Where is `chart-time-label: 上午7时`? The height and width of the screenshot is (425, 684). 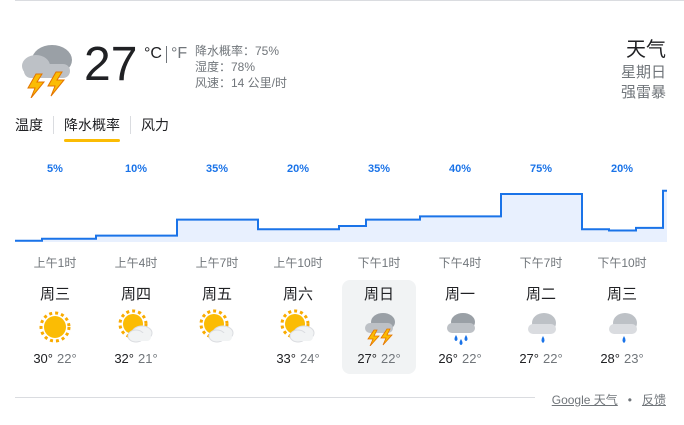 chart-time-label: 上午7时 is located at coordinates (217, 263).